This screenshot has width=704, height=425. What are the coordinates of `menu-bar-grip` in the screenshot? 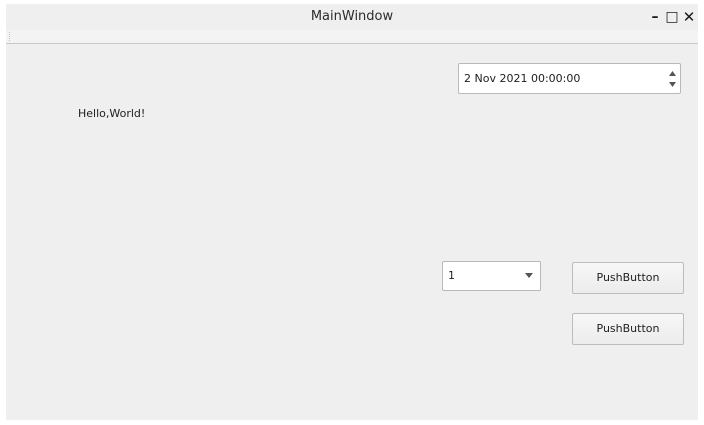 It's located at (10, 36).